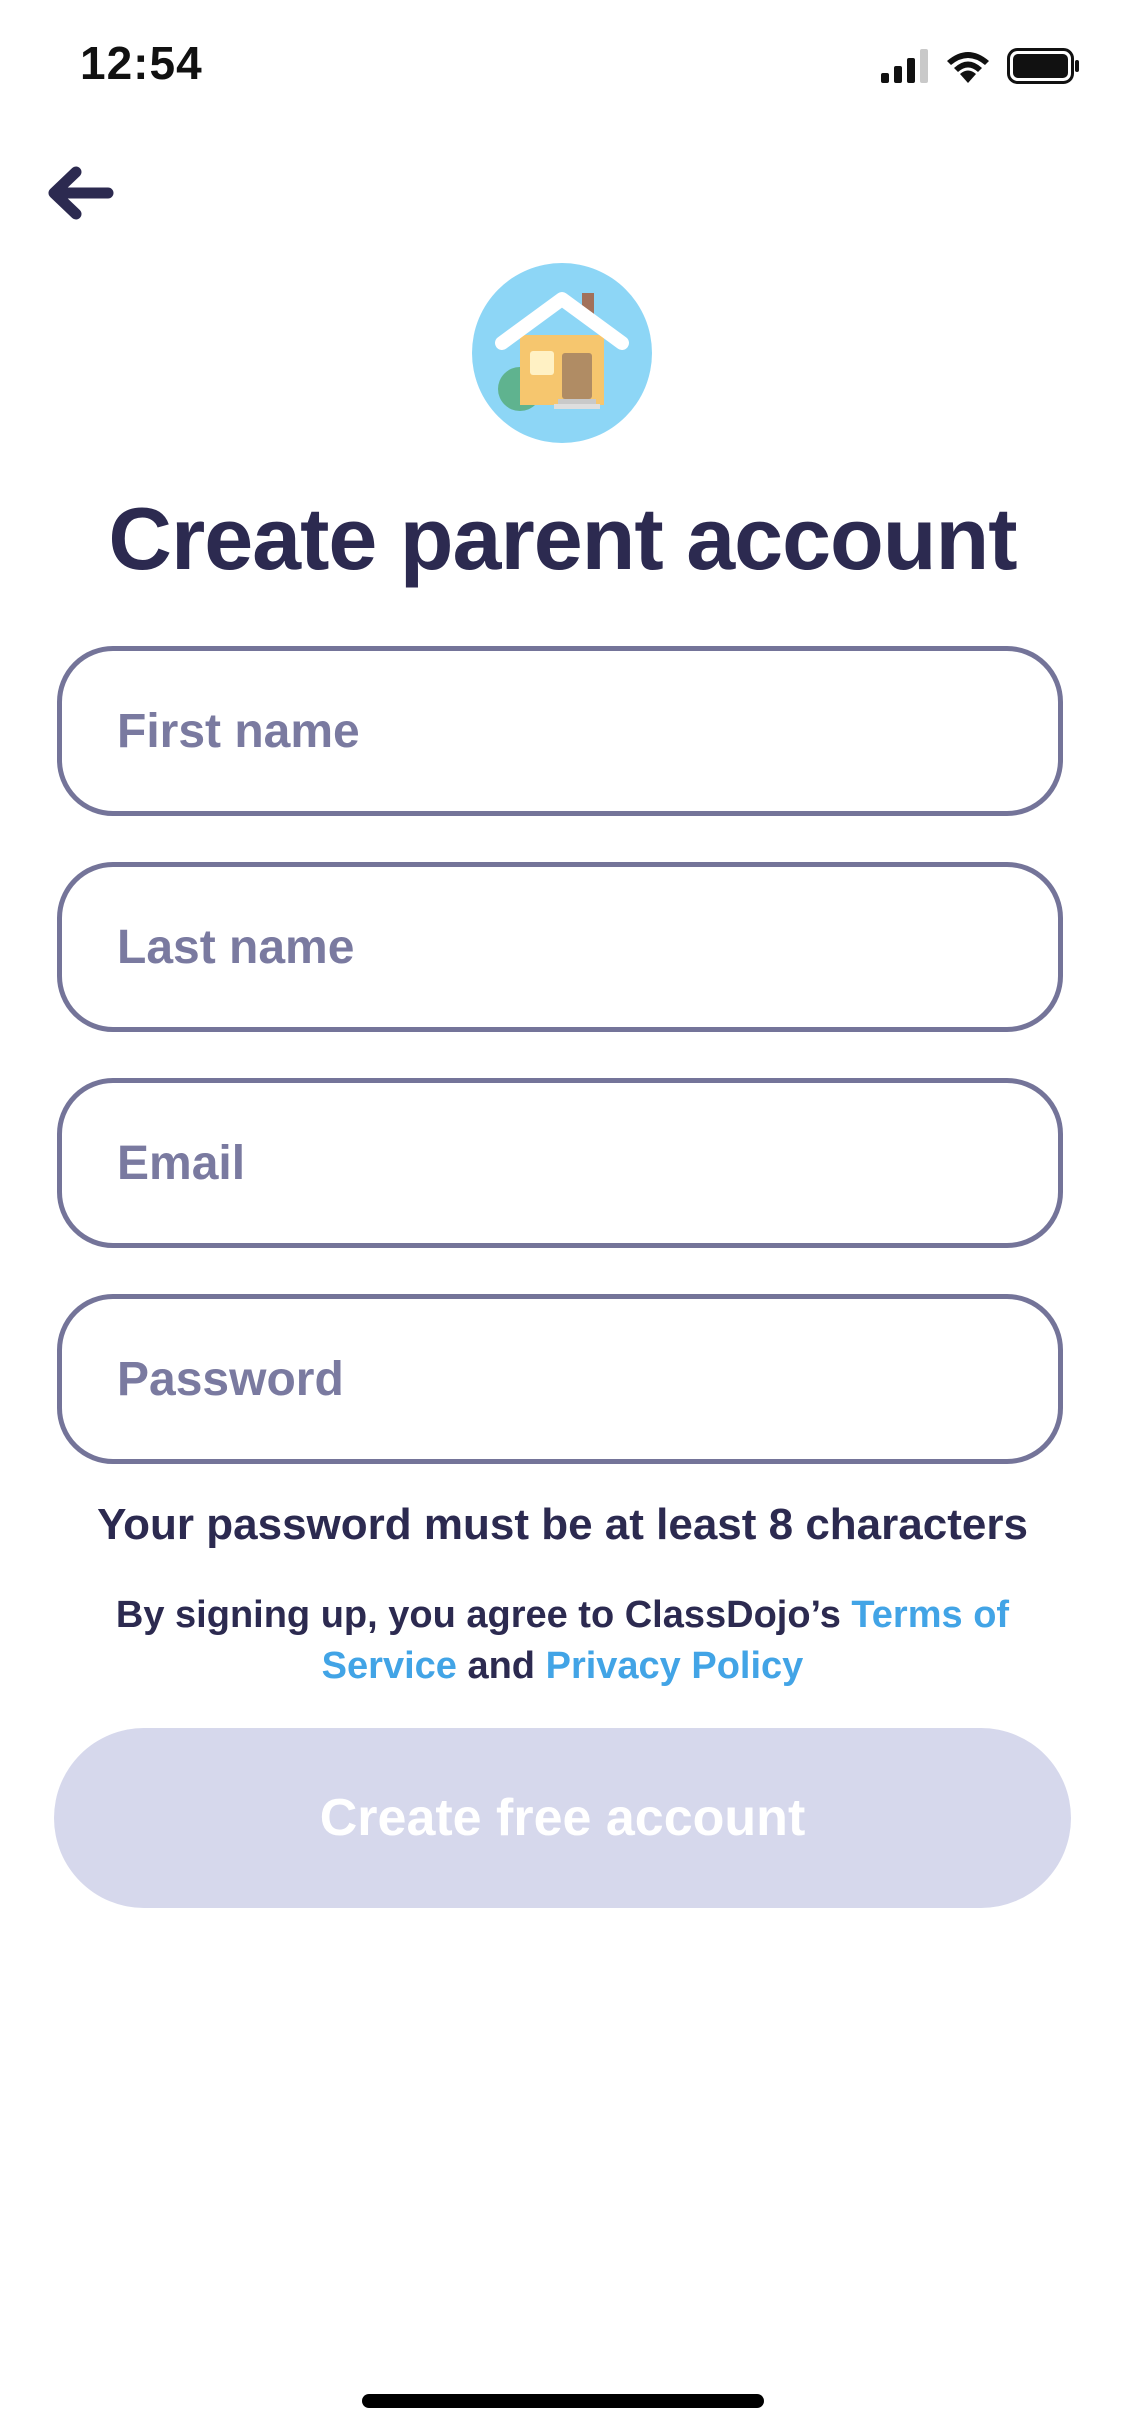 Image resolution: width=1125 pixels, height=2436 pixels. What do you see at coordinates (501, 1666) in the screenshot?
I see `legal-conjunction: and` at bounding box center [501, 1666].